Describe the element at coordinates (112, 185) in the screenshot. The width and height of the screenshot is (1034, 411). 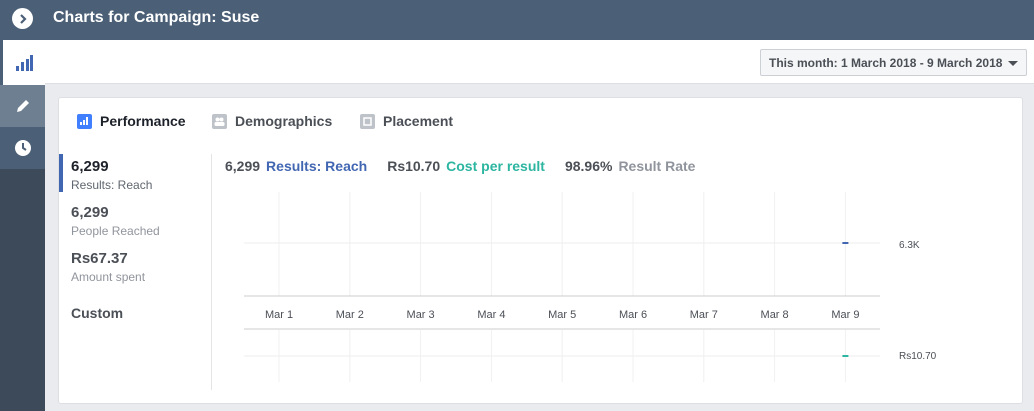
I see `metric-label: Results: Reach` at that location.